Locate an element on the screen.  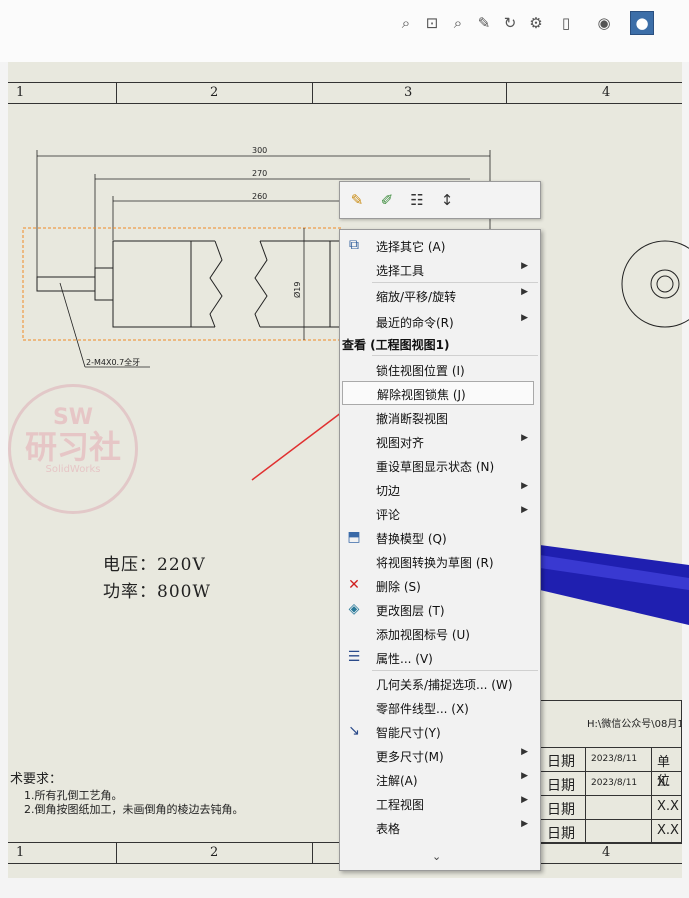
menu-item-delete: ✕ 删除 (S) is located at coordinates (440, 585).